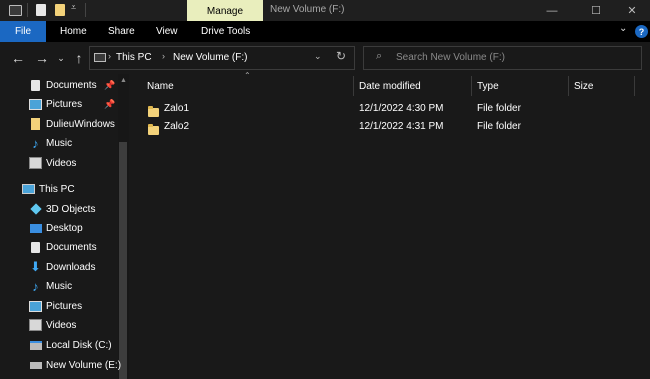 The image size is (650, 379). I want to click on desktop-icon, so click(35, 228).